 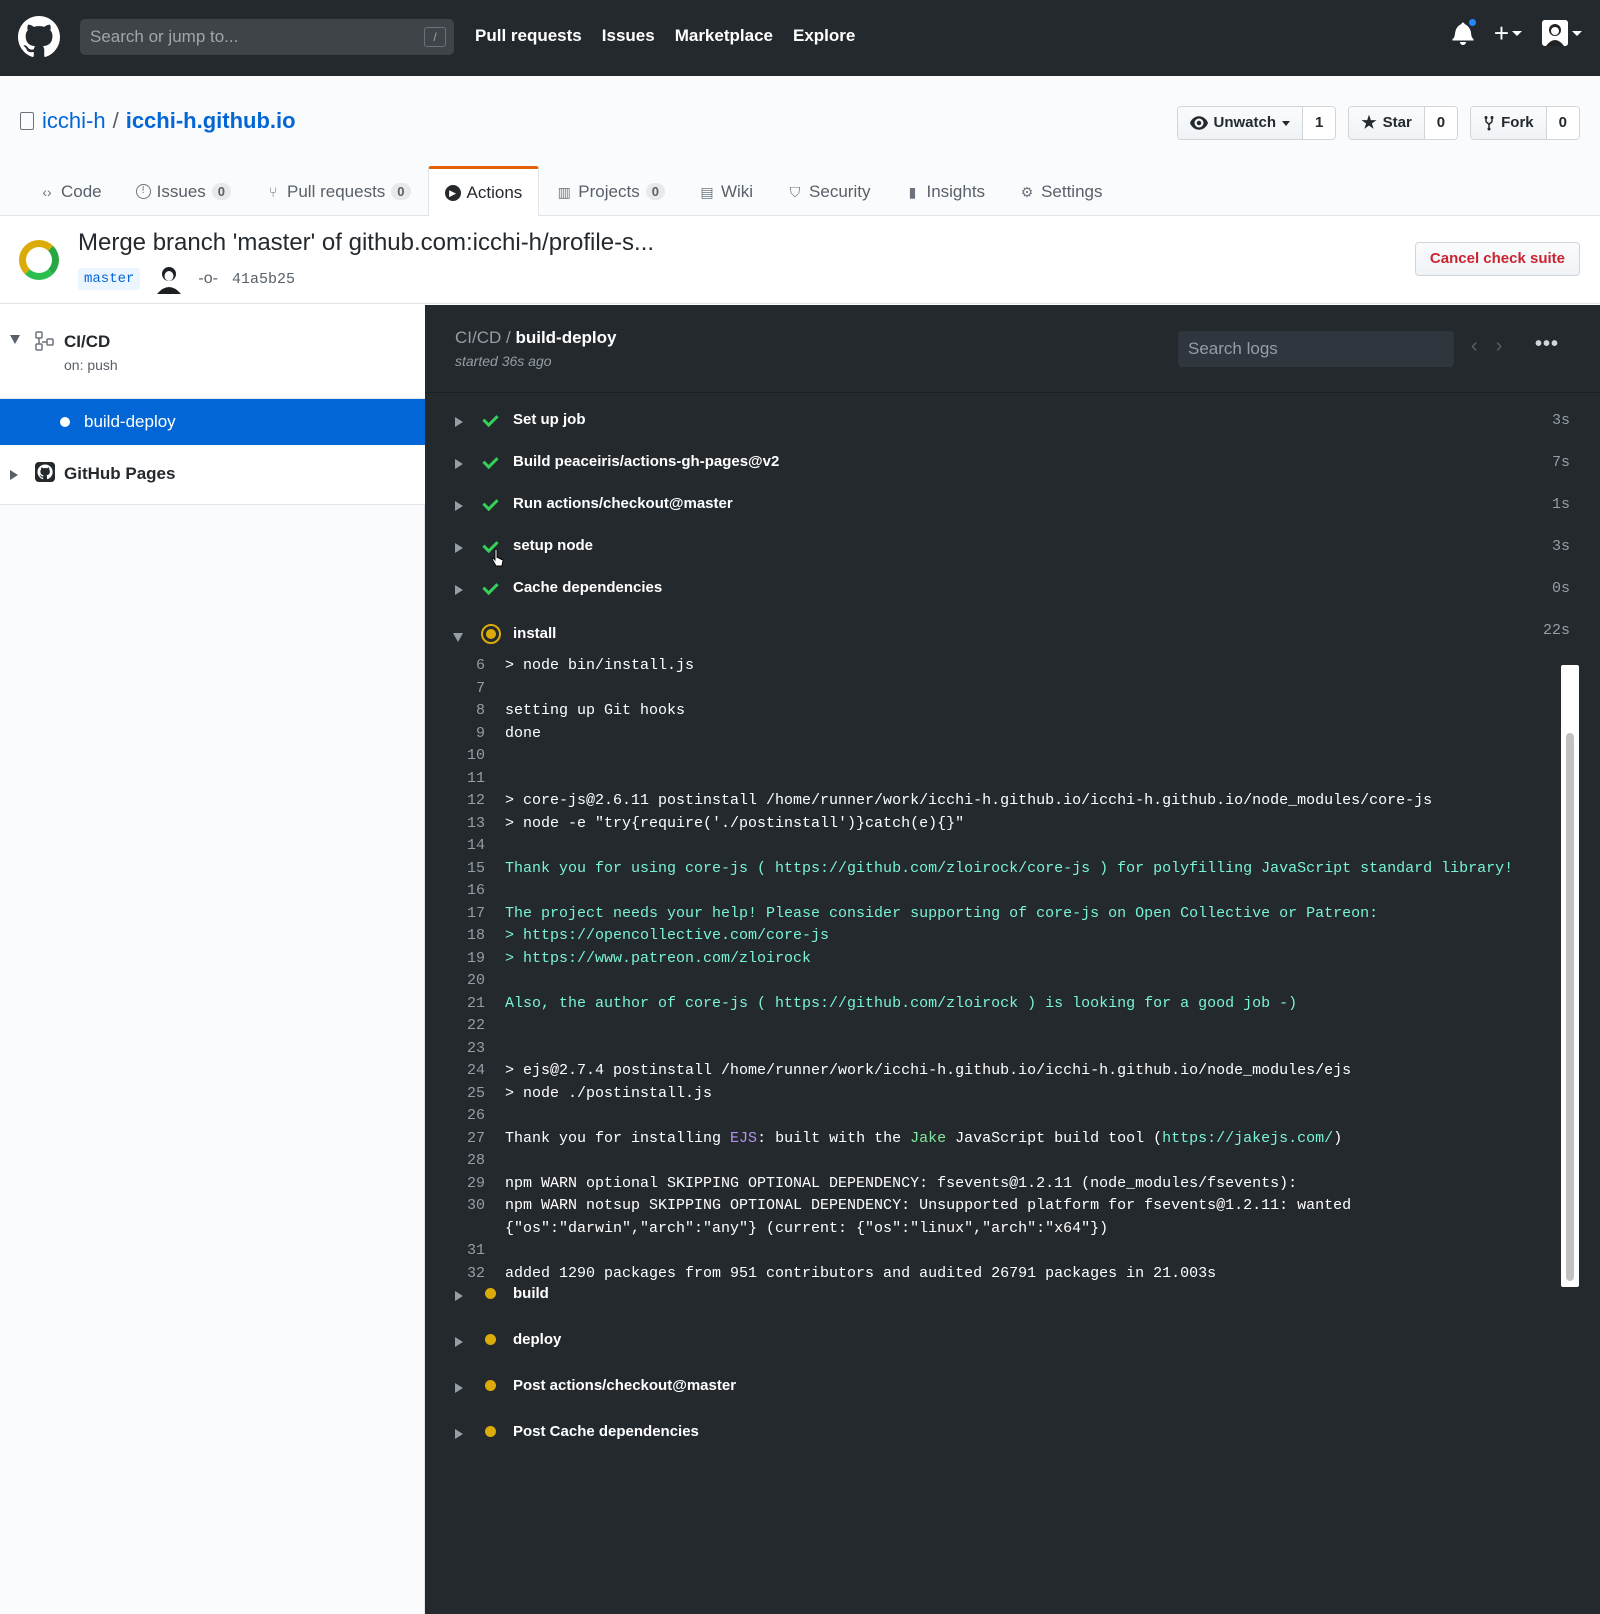 I want to click on tab-label: Issues, so click(x=181, y=191).